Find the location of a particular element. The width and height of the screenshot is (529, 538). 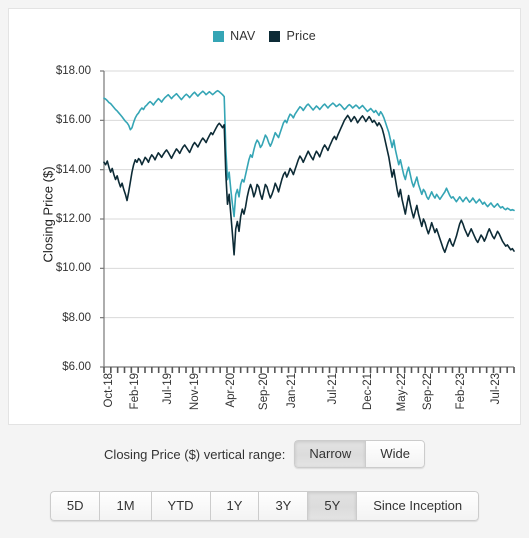

x-tick-label: Jul-19 is located at coordinates (168, 389).